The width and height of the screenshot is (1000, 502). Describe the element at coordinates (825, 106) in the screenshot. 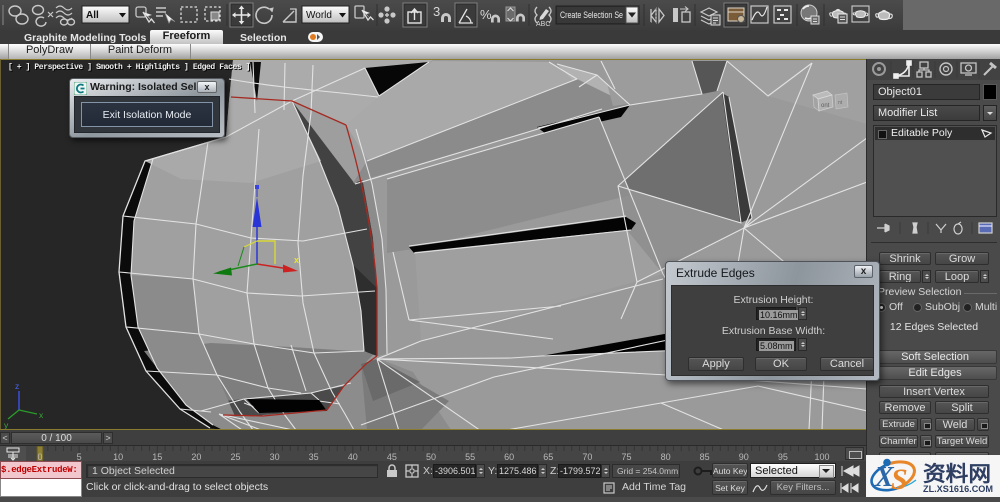

I see `svg-text: ont` at that location.